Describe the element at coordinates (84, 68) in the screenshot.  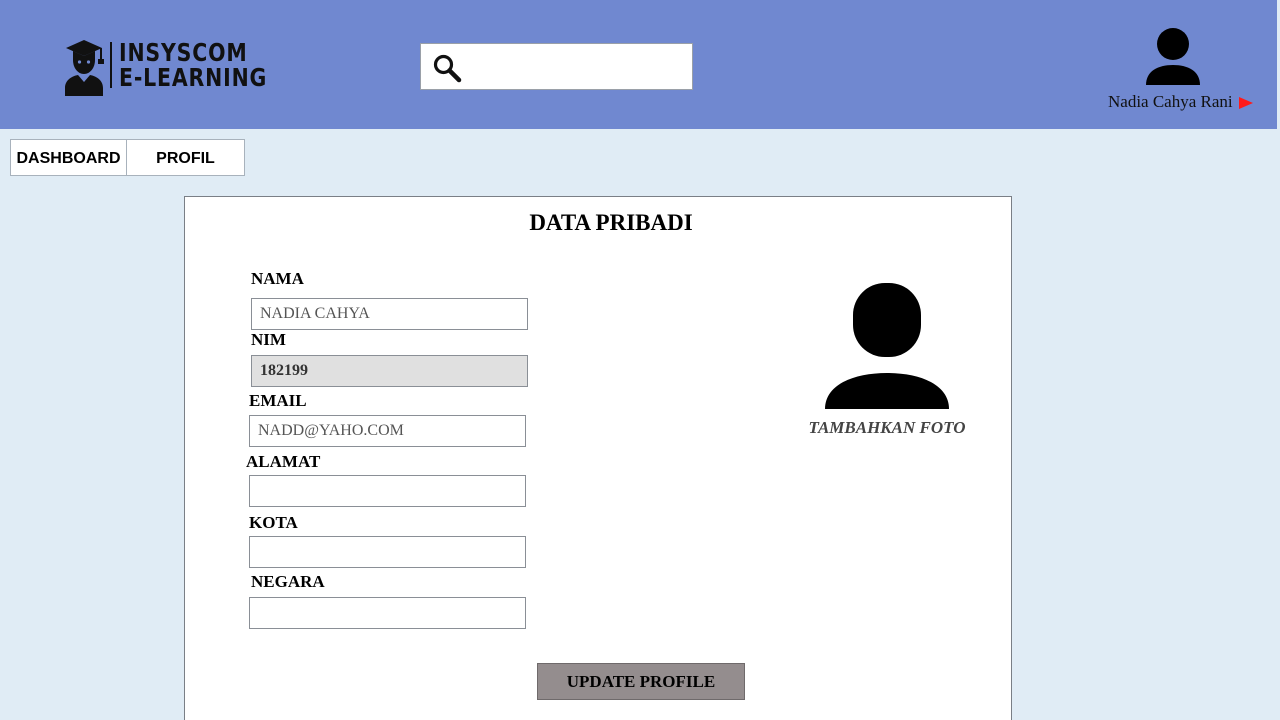
I see `graduate-icon` at that location.